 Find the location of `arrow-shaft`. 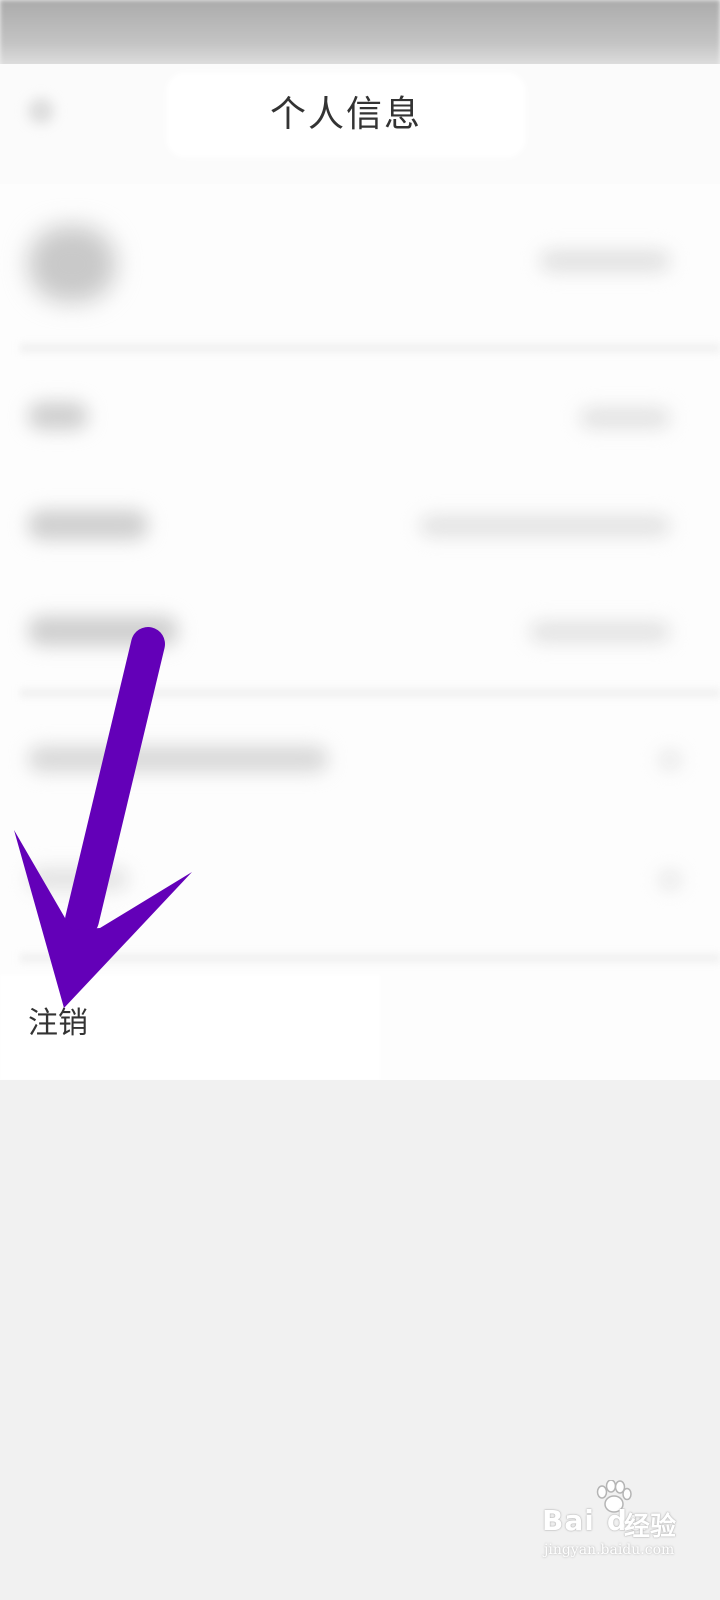

arrow-shaft is located at coordinates (115, 782).